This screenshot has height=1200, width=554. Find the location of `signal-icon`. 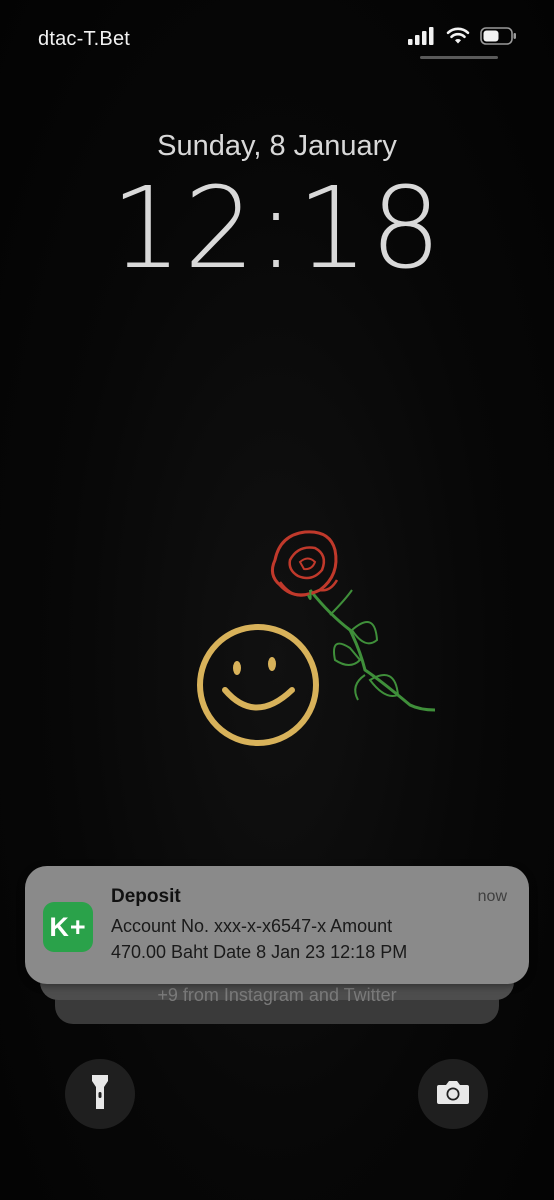

signal-icon is located at coordinates (422, 38).